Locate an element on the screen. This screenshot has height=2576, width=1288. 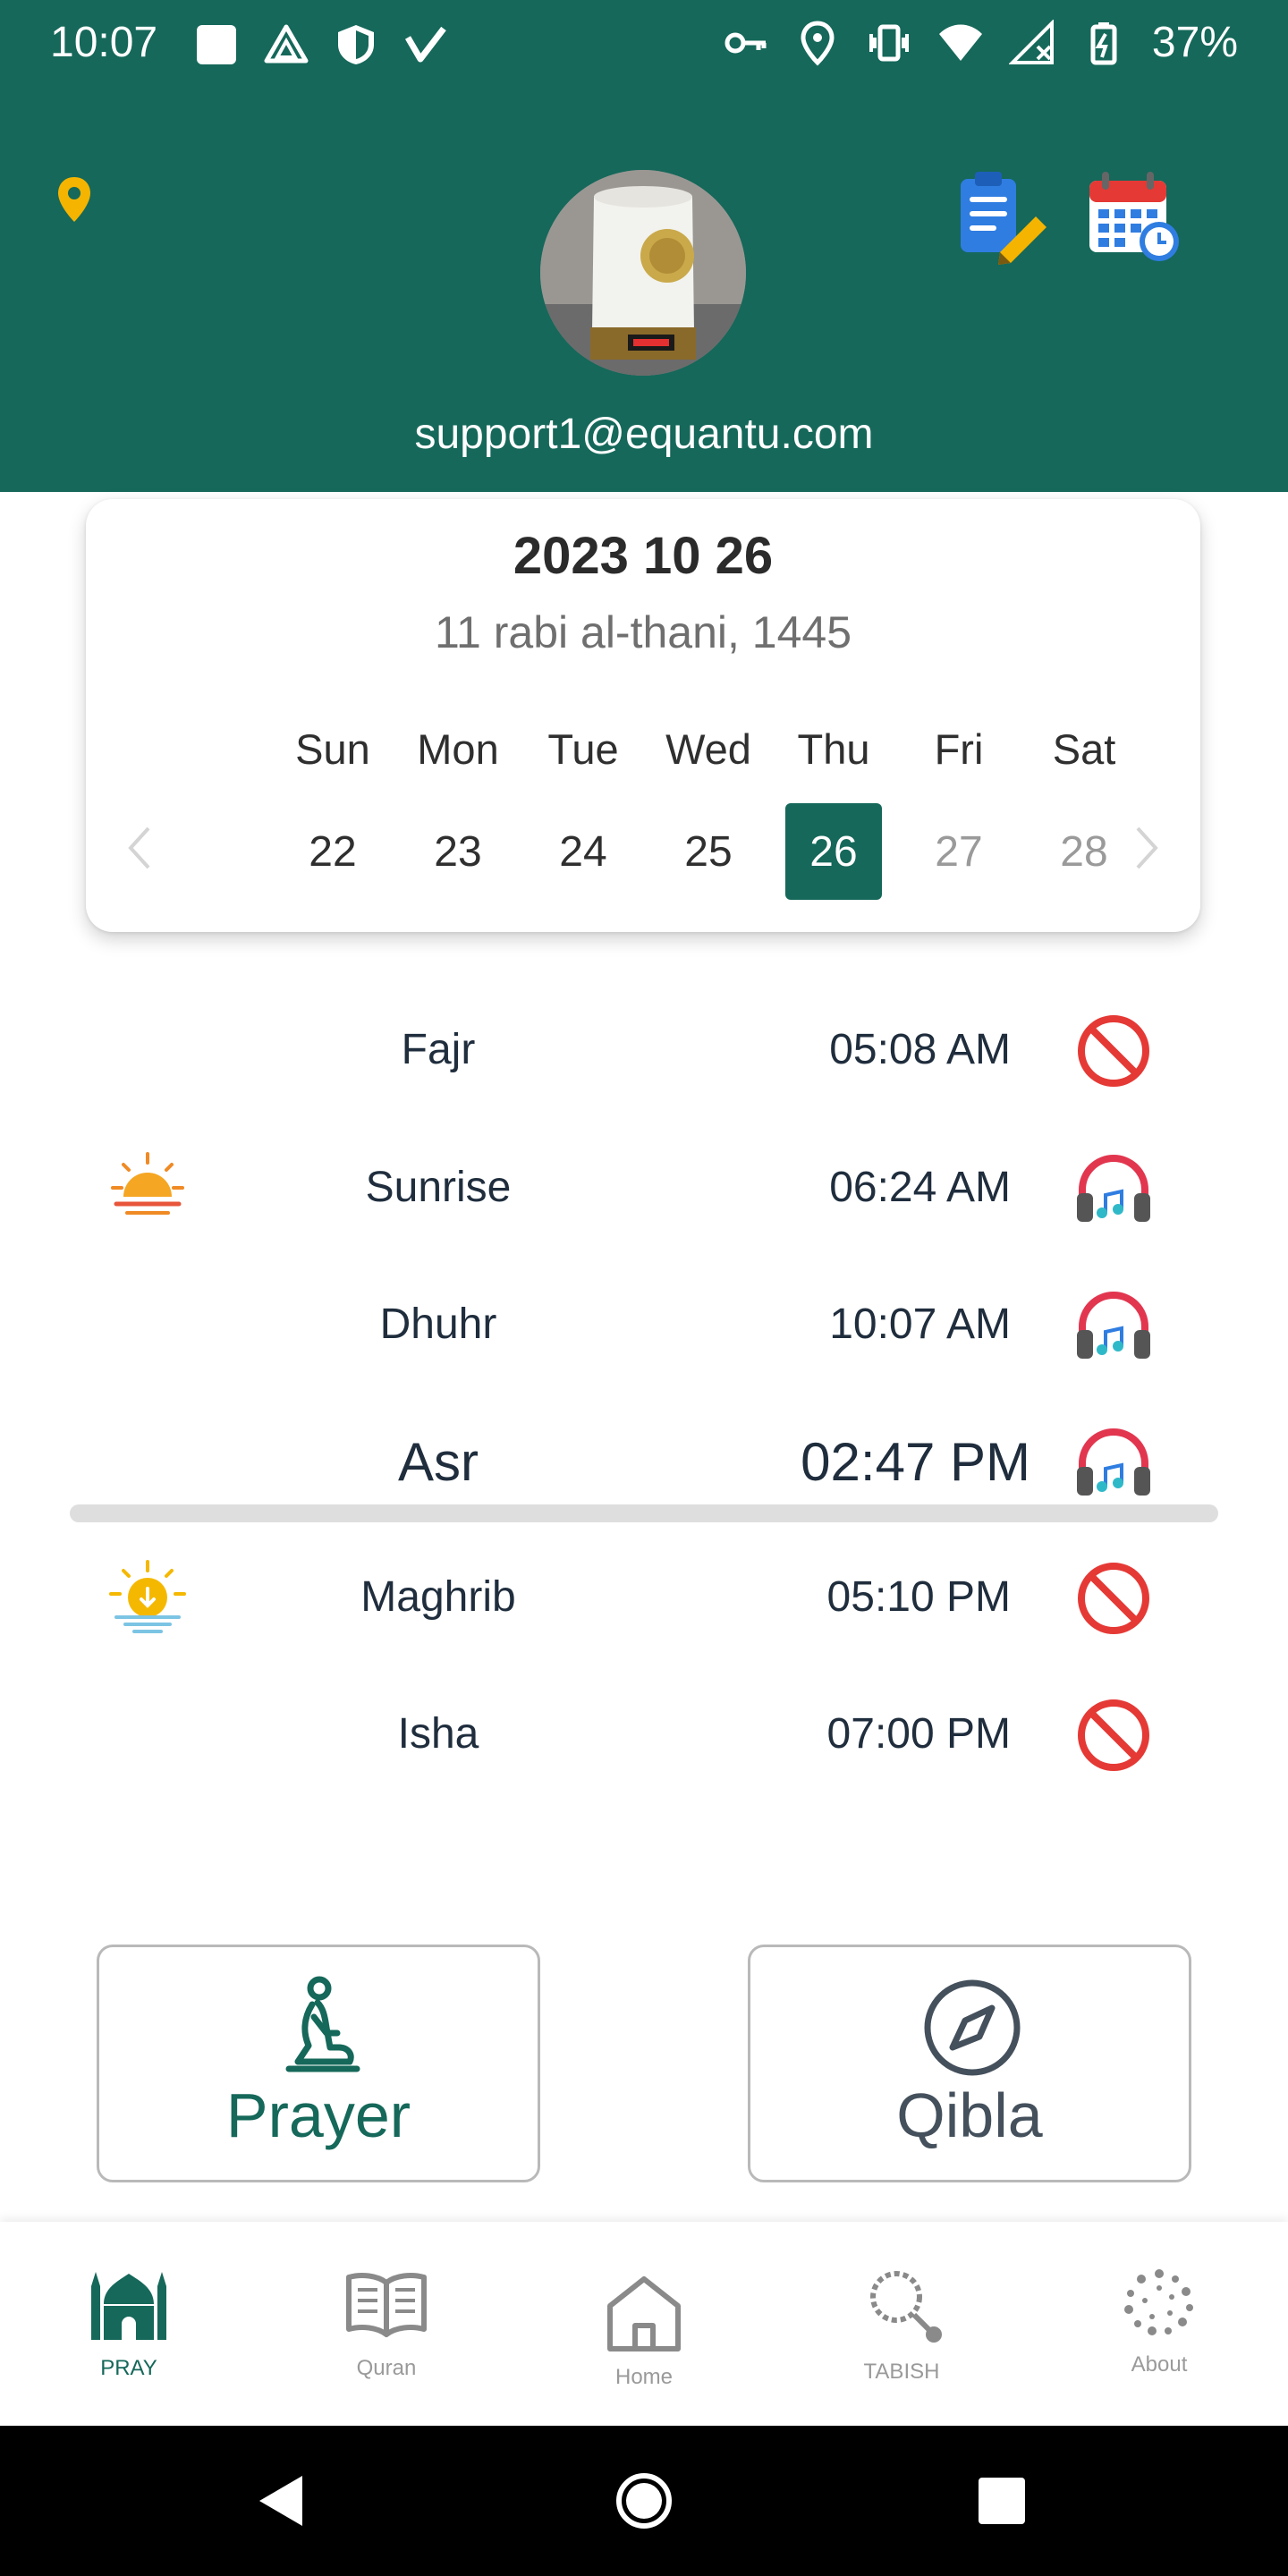
prayer-row-asr-current: Asr 02:47 PM is located at coordinates (644, 1459).